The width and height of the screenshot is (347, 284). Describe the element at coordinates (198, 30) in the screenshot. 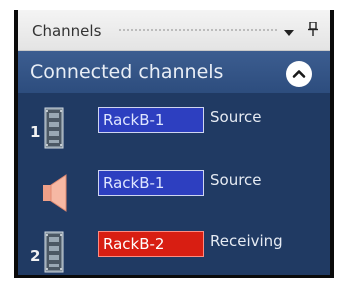

I see `drag-grip` at that location.